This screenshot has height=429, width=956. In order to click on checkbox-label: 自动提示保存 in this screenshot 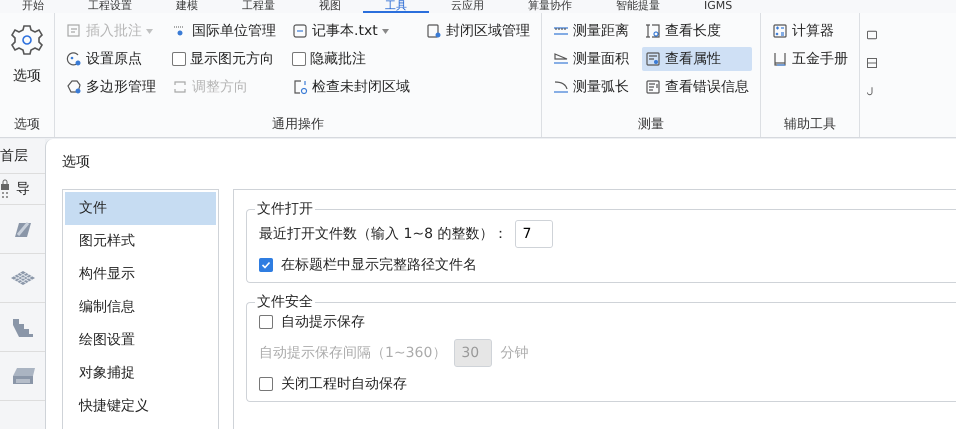, I will do `click(323, 322)`.